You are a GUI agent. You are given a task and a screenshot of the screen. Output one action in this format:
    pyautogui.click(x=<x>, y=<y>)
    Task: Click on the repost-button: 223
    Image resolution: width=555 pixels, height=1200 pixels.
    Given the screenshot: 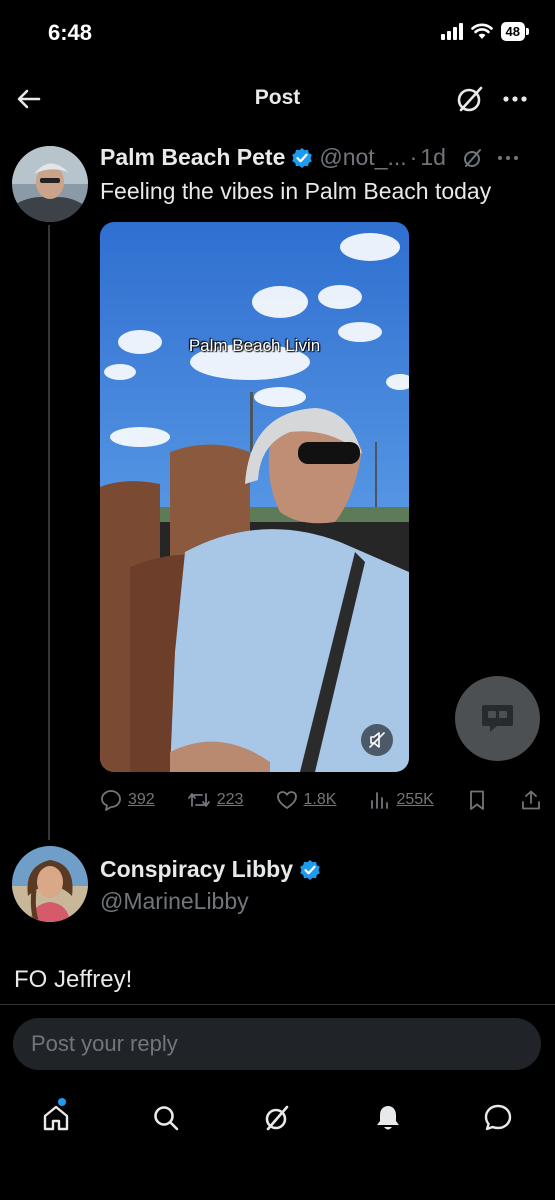 What is the action you would take?
    pyautogui.click(x=215, y=800)
    